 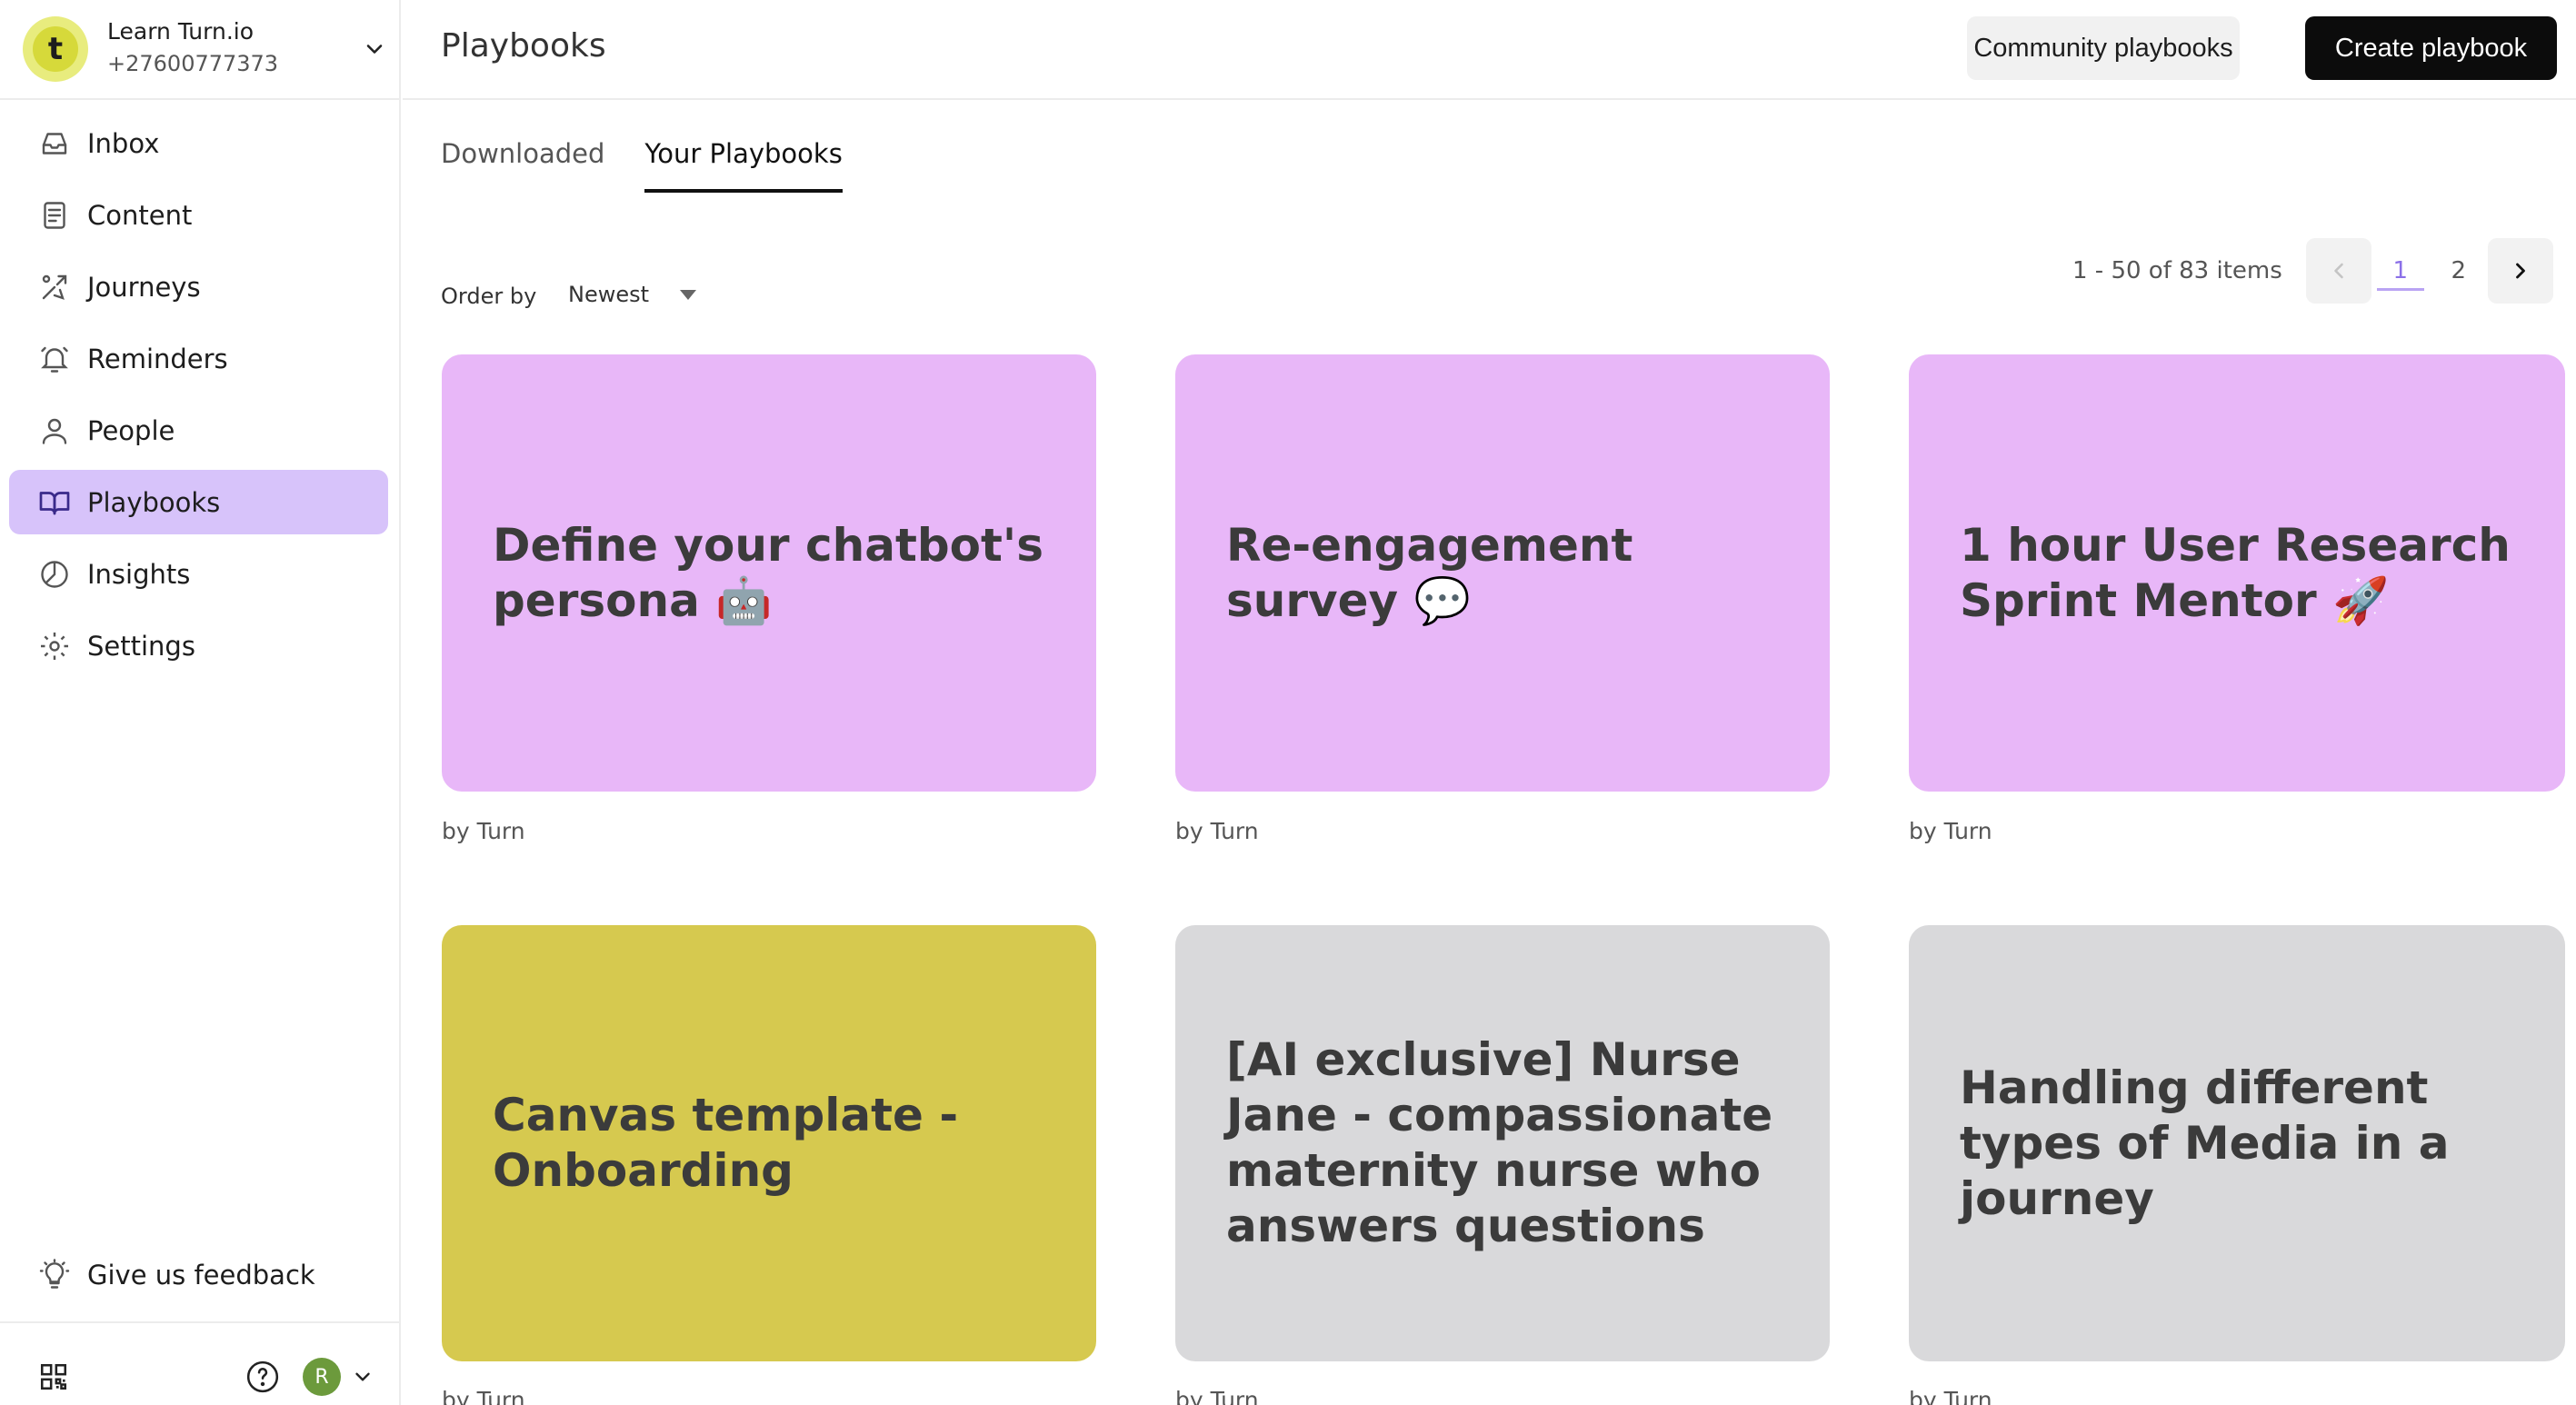 I want to click on inbox-icon, so click(x=54, y=143).